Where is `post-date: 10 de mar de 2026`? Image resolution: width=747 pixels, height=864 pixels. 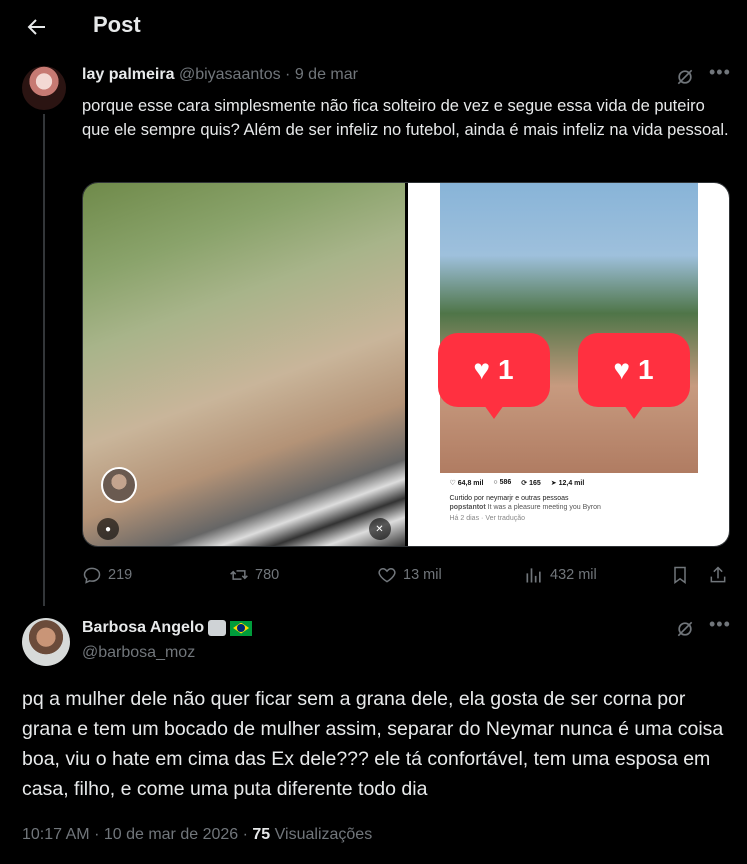 post-date: 10 de mar de 2026 is located at coordinates (171, 834).